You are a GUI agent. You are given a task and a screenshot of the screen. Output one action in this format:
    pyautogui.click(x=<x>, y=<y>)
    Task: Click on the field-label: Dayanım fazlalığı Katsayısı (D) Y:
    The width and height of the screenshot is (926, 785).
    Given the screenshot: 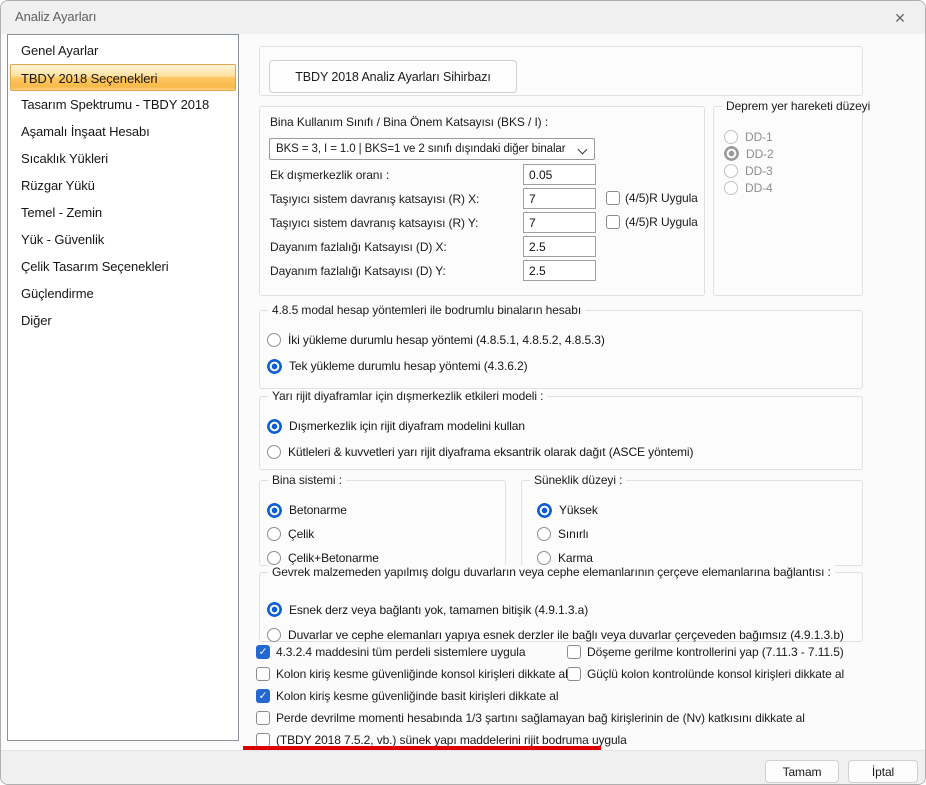 What is the action you would take?
    pyautogui.click(x=358, y=271)
    